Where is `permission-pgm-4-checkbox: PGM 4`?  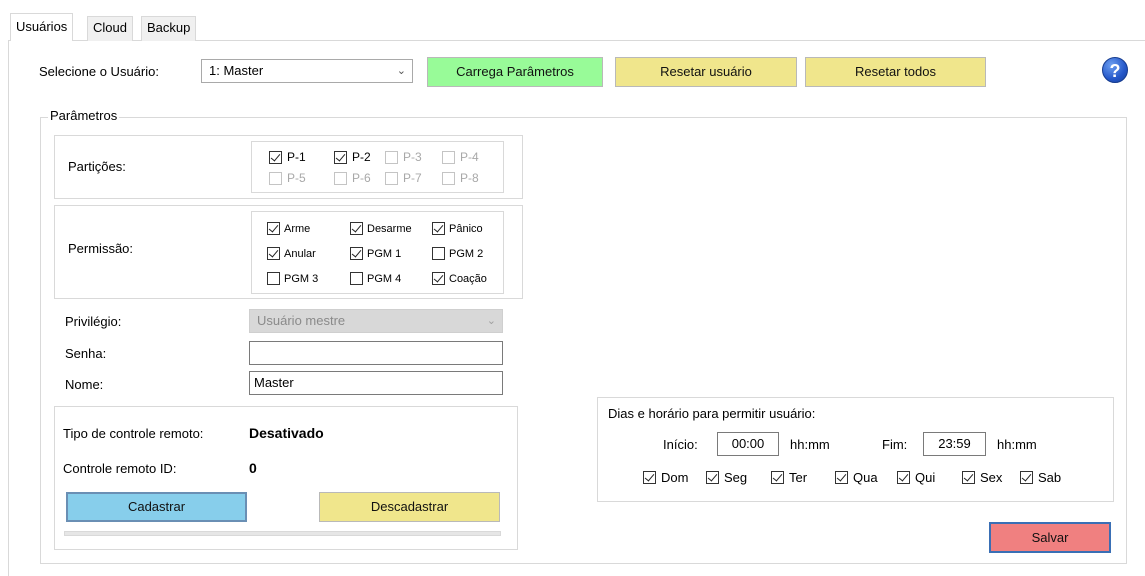 permission-pgm-4-checkbox: PGM 4 is located at coordinates (375, 278).